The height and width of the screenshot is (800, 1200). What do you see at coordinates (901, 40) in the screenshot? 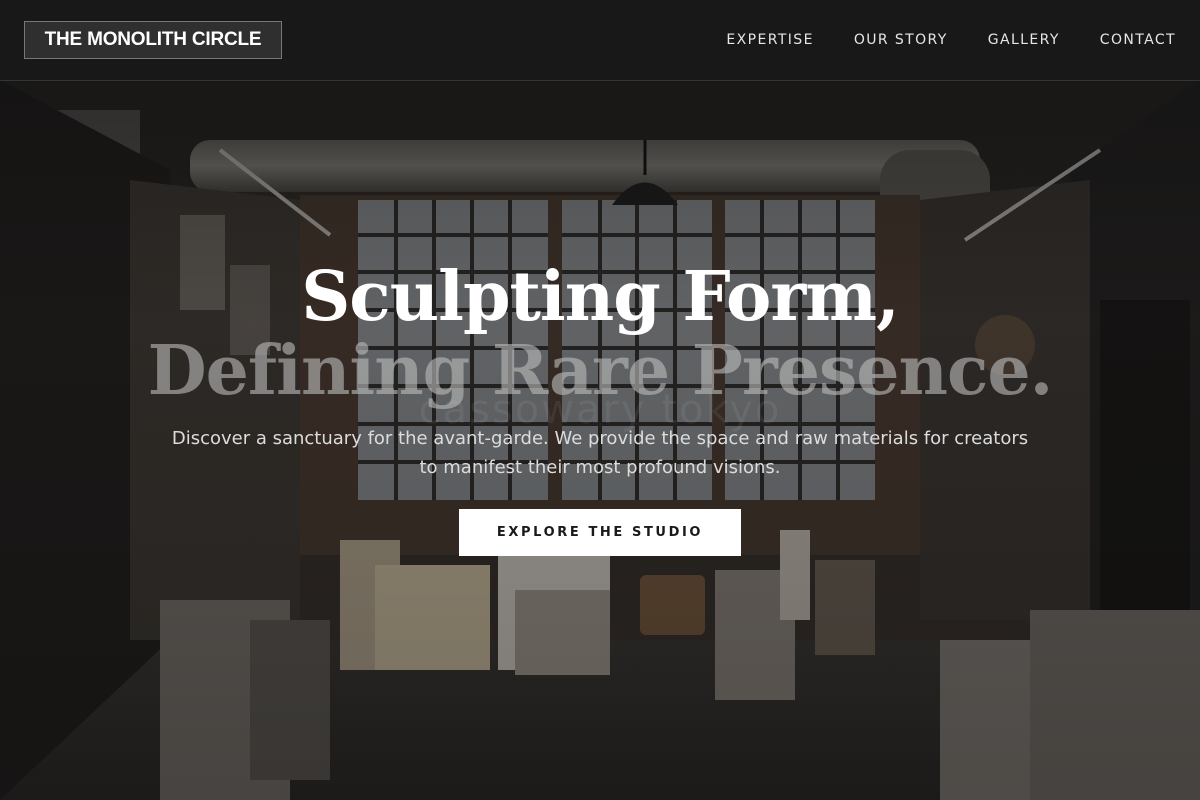
I see `nav-link-our-story: OUR STORY` at bounding box center [901, 40].